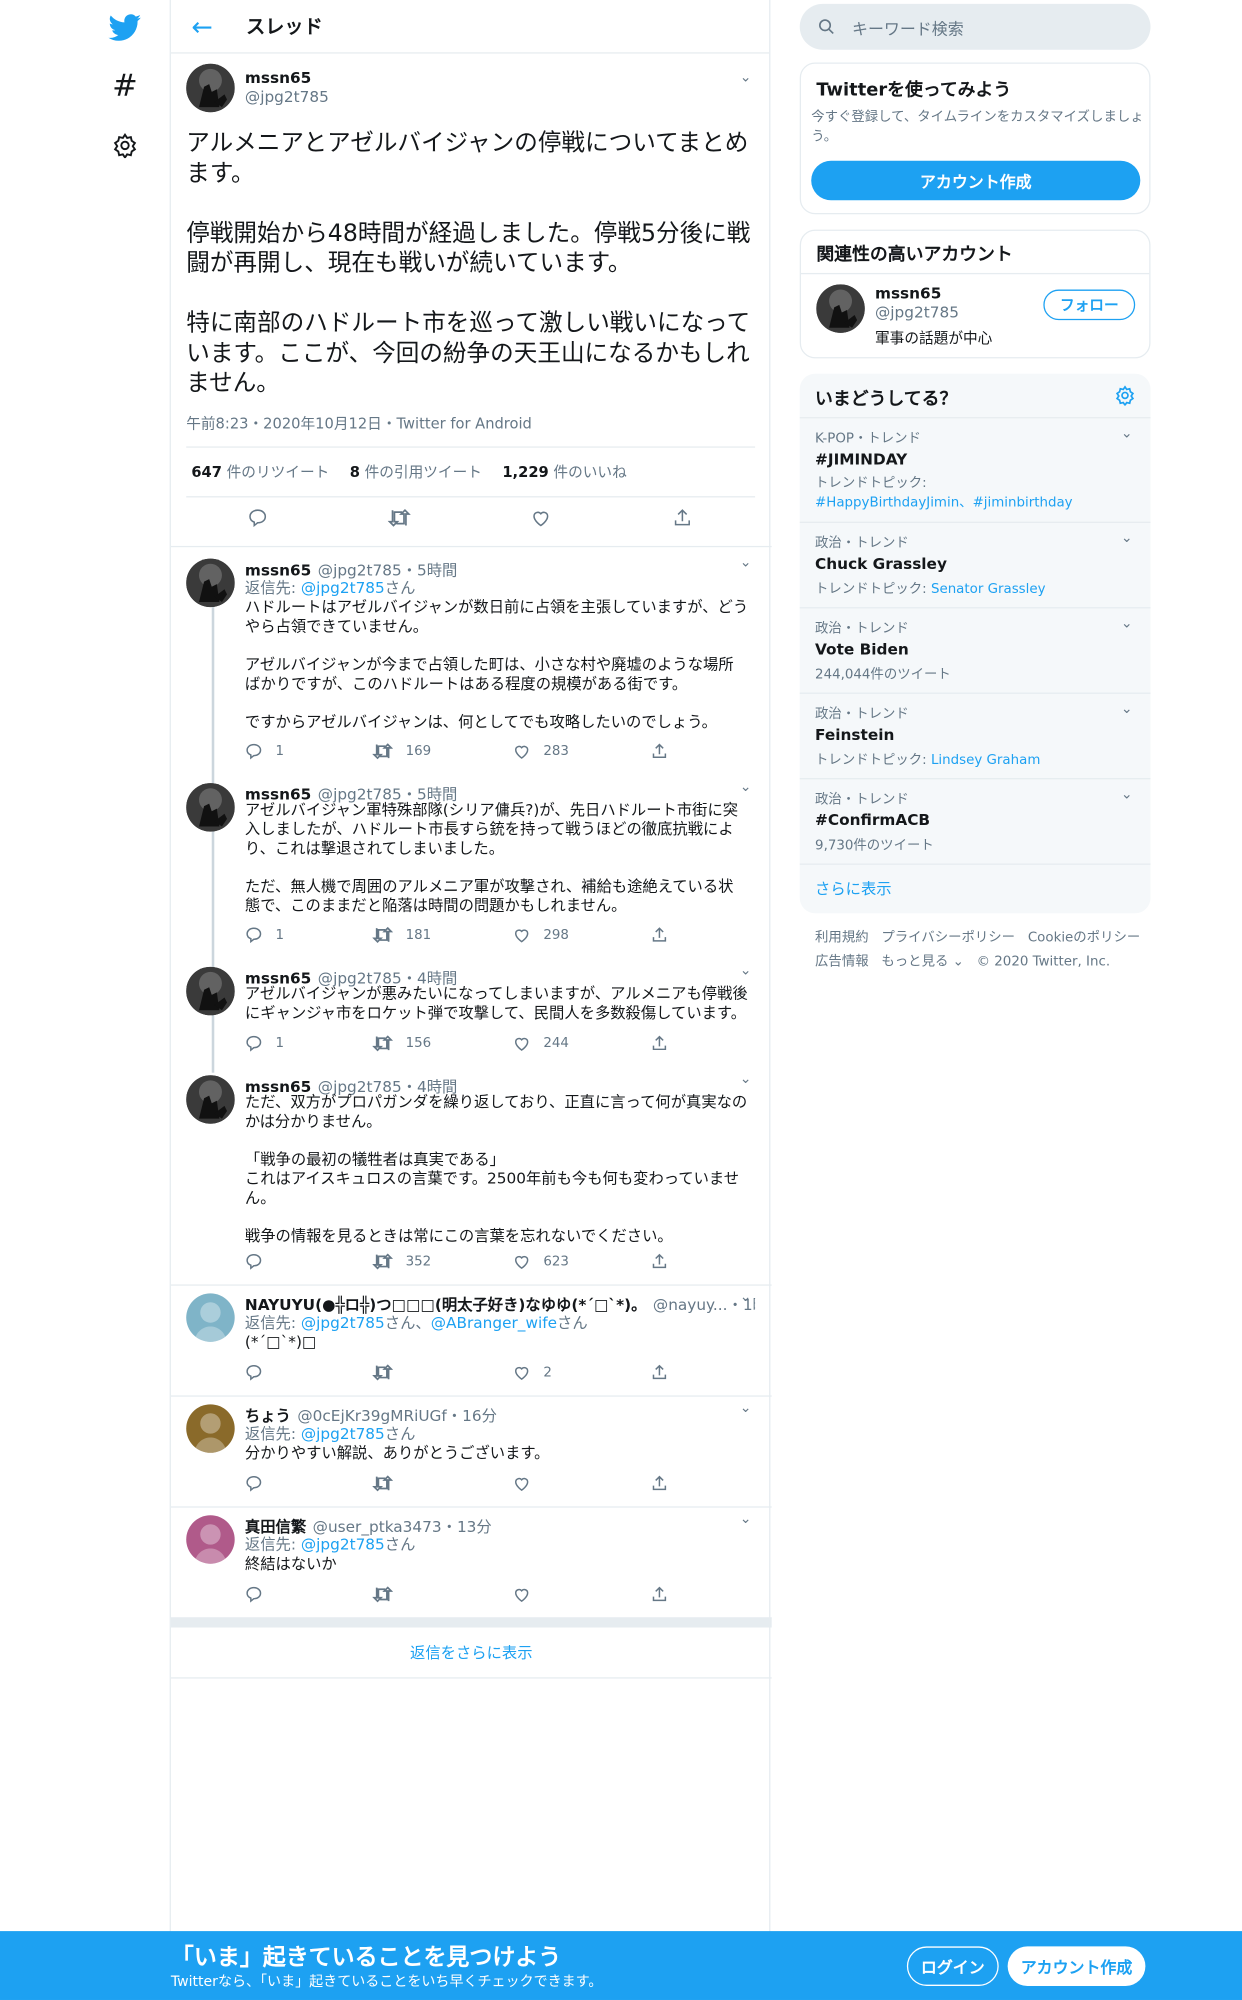 The height and width of the screenshot is (2000, 1242). Describe the element at coordinates (952, 1966) in the screenshot. I see `login-button: ログイン` at that location.